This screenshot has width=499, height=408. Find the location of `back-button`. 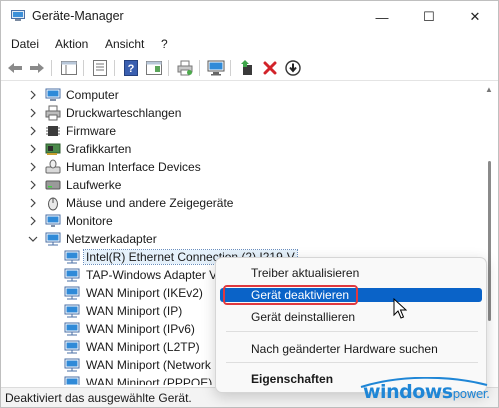

back-button is located at coordinates (15, 68).